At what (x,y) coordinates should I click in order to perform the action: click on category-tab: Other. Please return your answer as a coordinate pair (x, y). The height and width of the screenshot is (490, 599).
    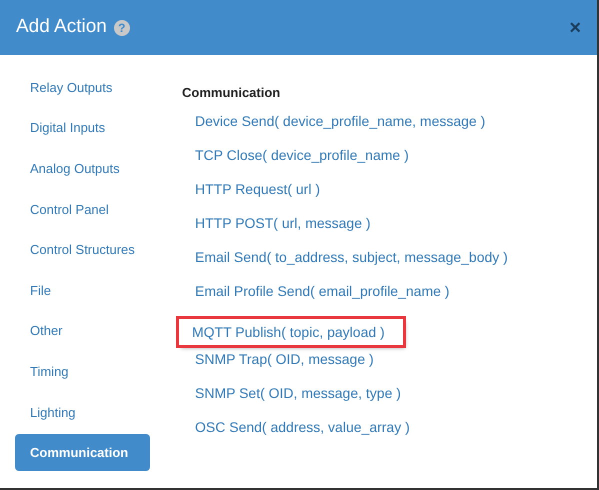
    Looking at the image, I should click on (82, 331).